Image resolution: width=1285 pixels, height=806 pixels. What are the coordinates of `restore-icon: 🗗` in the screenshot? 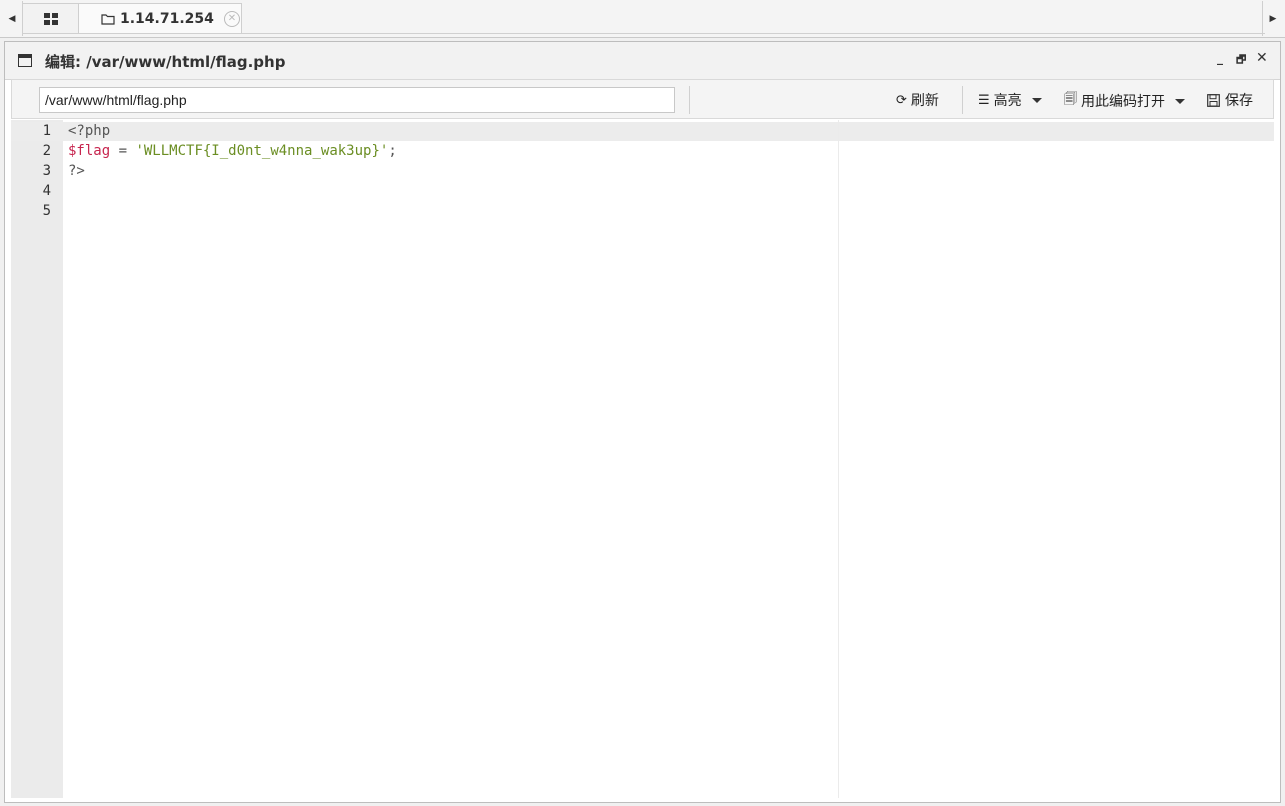 It's located at (1241, 60).